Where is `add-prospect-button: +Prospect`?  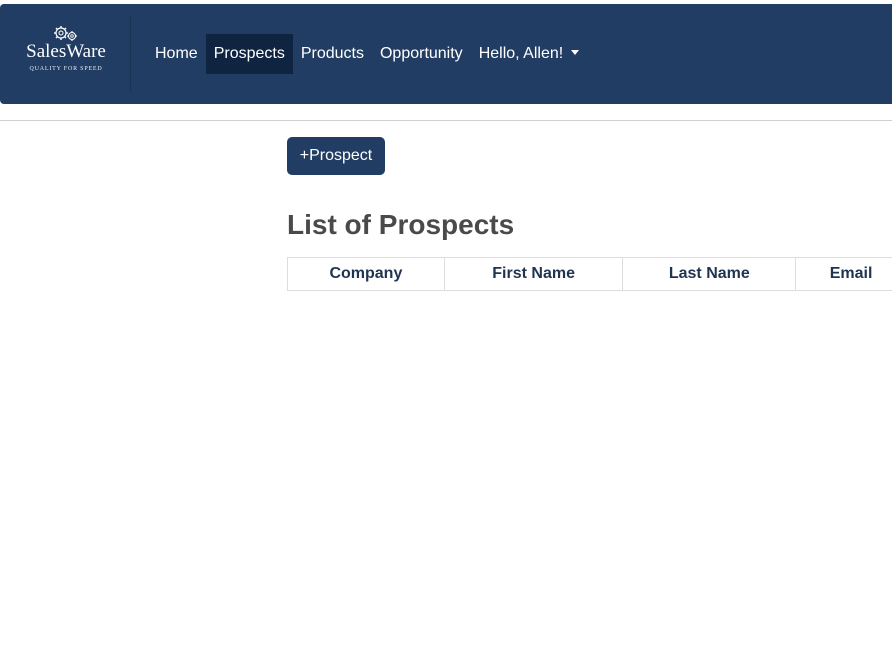
add-prospect-button: +Prospect is located at coordinates (336, 156).